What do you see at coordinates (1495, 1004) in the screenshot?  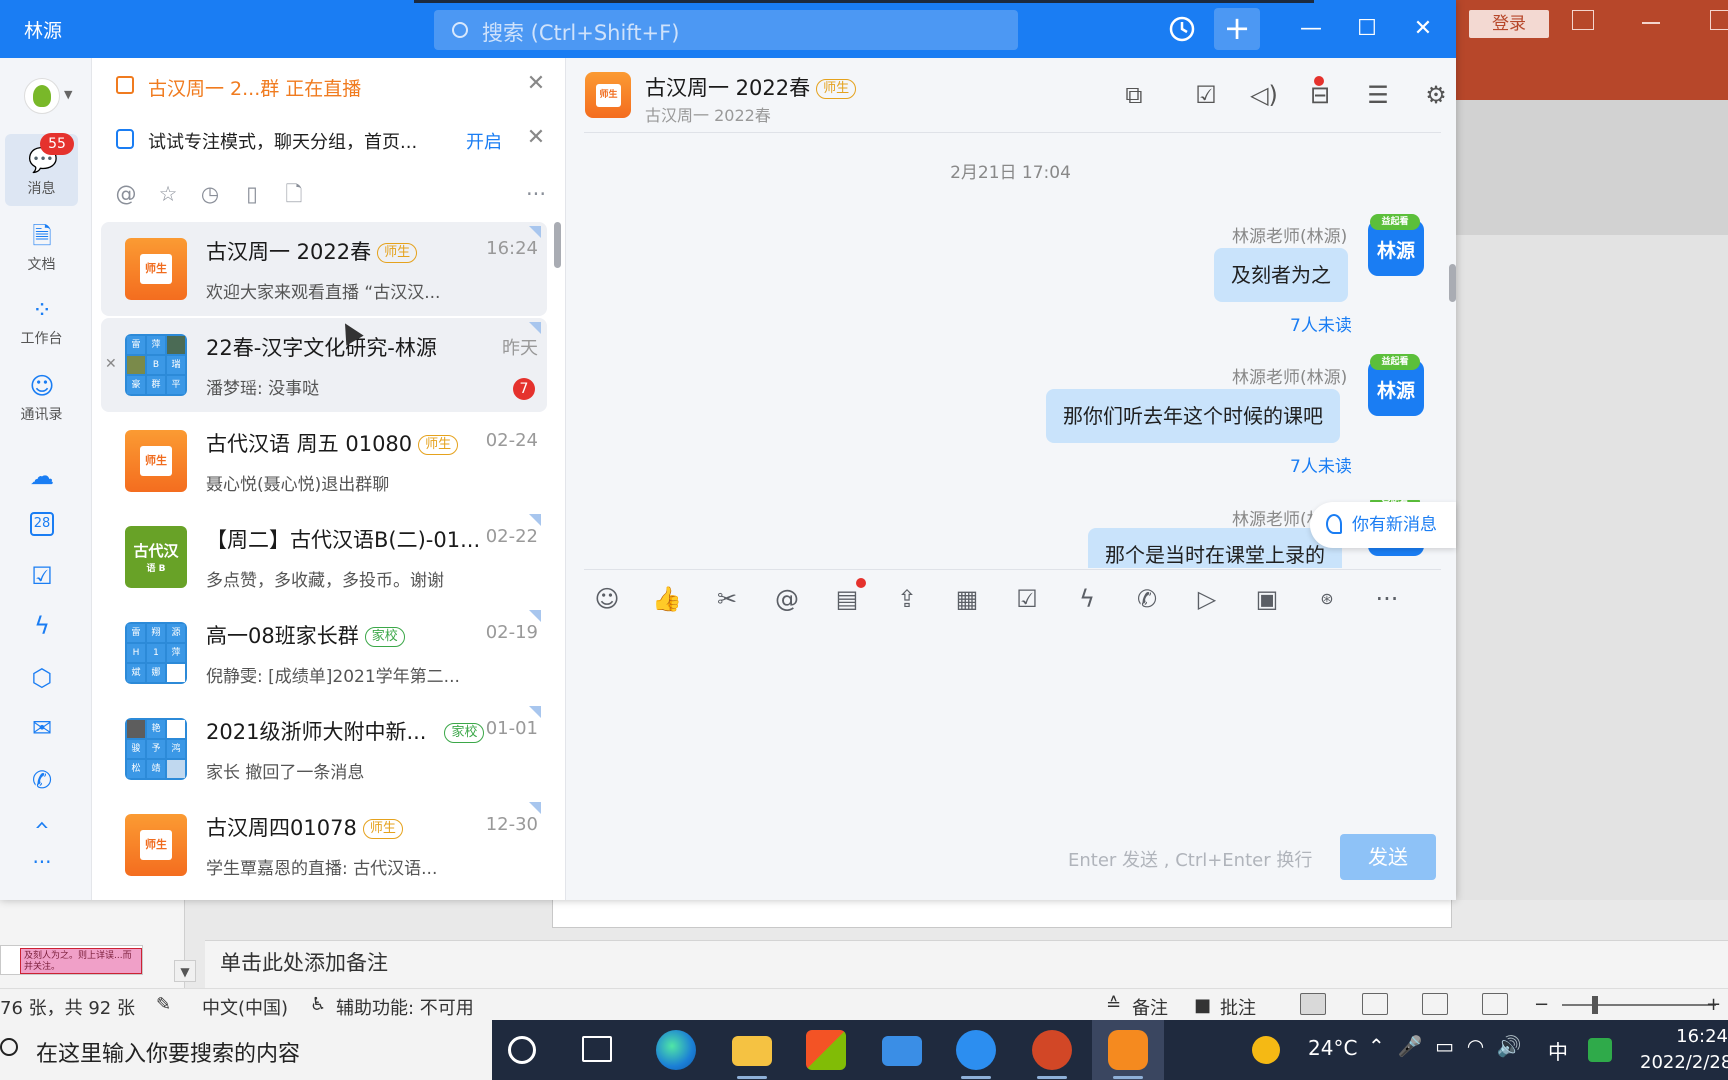 I see `slideshow-view-button` at bounding box center [1495, 1004].